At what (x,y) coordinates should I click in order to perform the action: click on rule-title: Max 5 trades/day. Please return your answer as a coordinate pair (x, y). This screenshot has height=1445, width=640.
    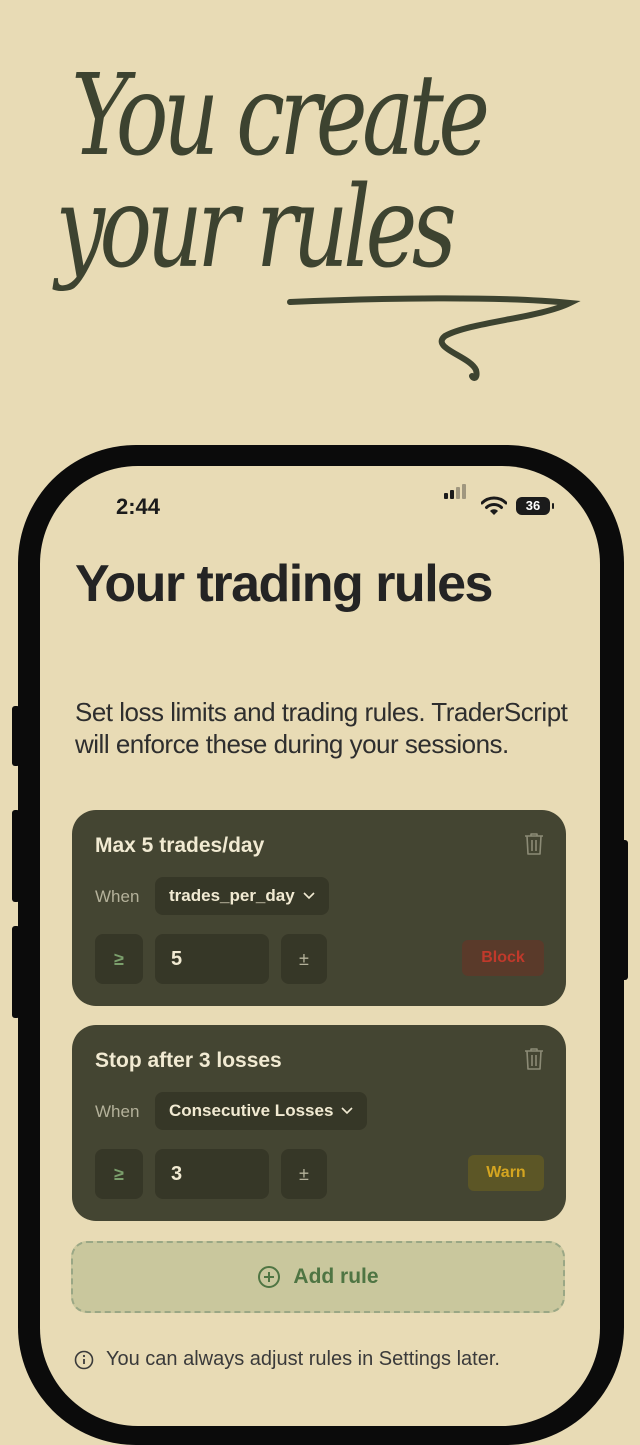
    Looking at the image, I should click on (180, 845).